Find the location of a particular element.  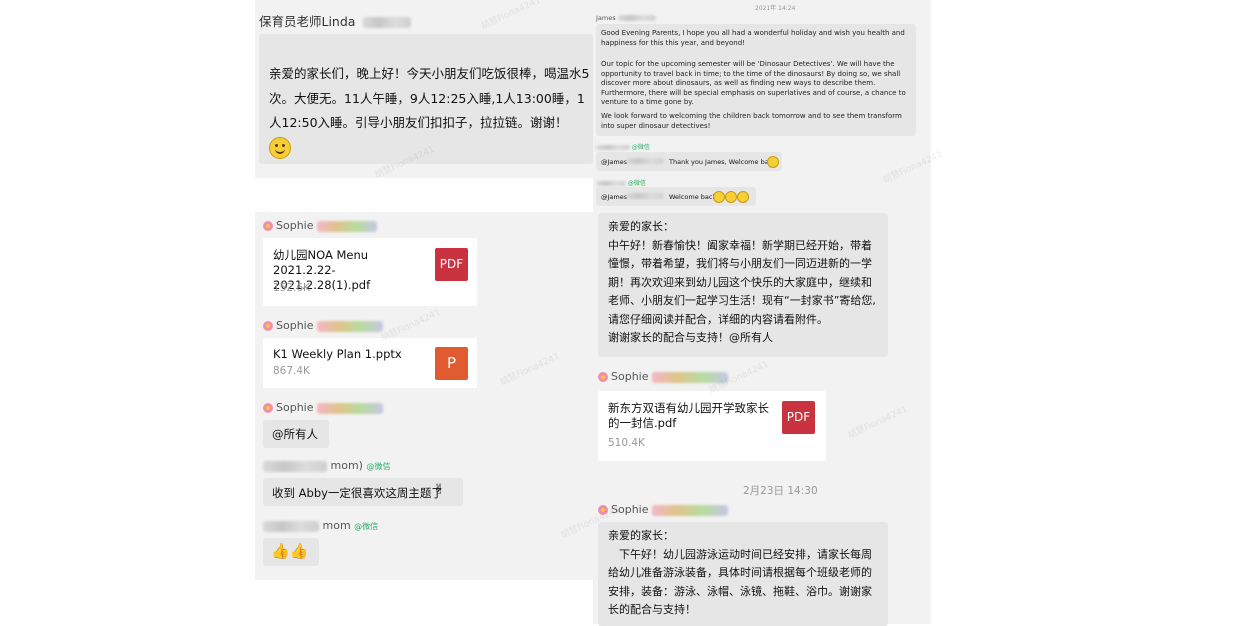

reply-bubble-2: @James Welcome back is located at coordinates (676, 196).